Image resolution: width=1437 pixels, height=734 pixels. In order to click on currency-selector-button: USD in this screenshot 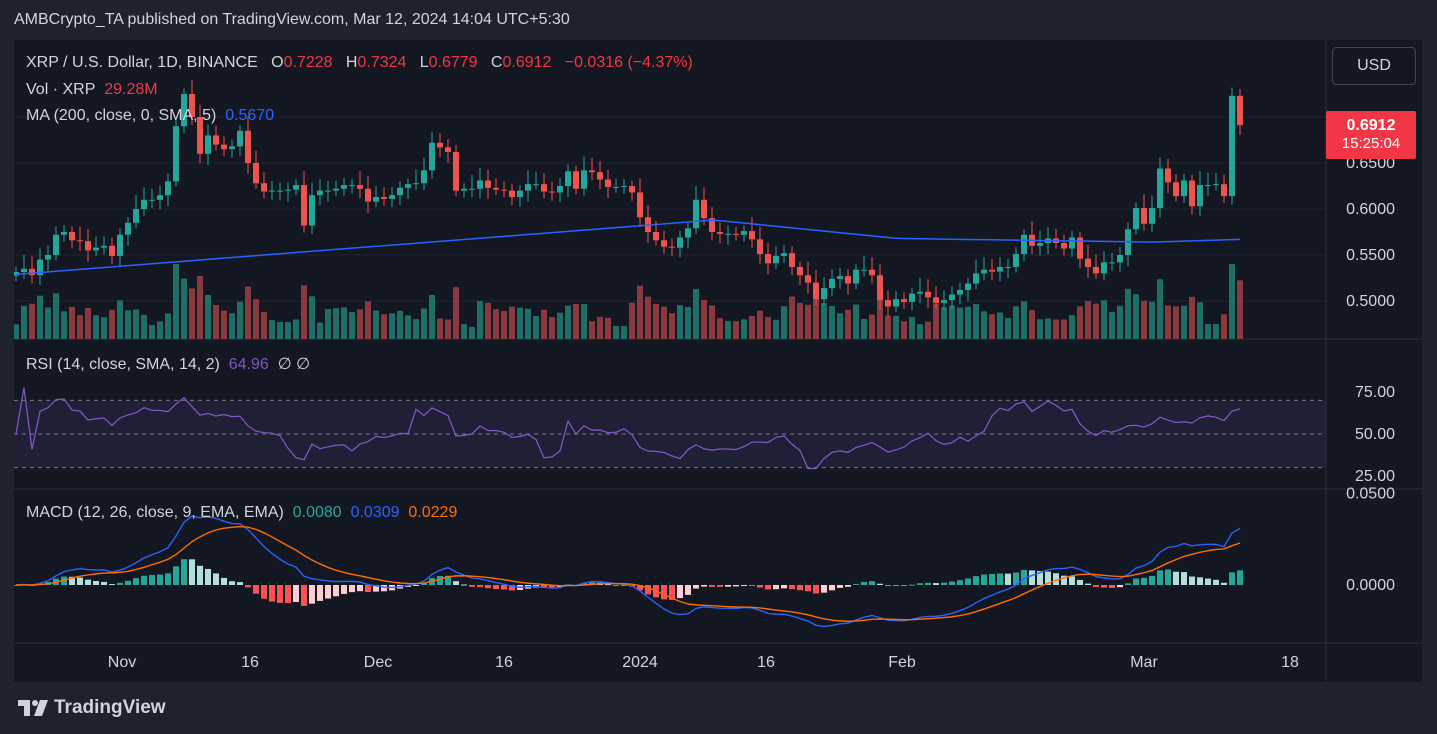, I will do `click(1374, 66)`.